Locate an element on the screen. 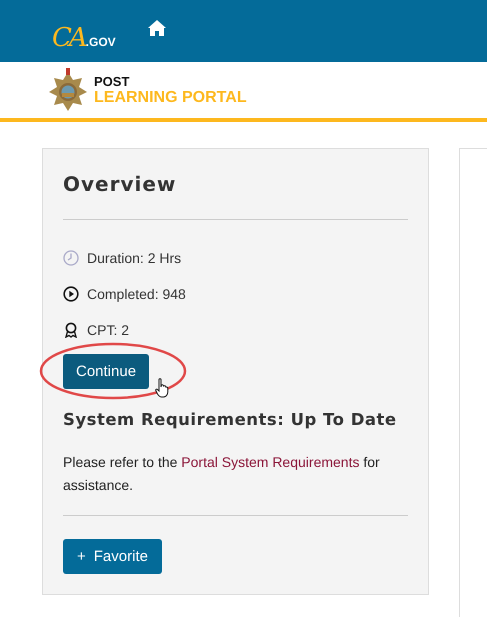  requirements-link: Portal System Requirements is located at coordinates (270, 462).